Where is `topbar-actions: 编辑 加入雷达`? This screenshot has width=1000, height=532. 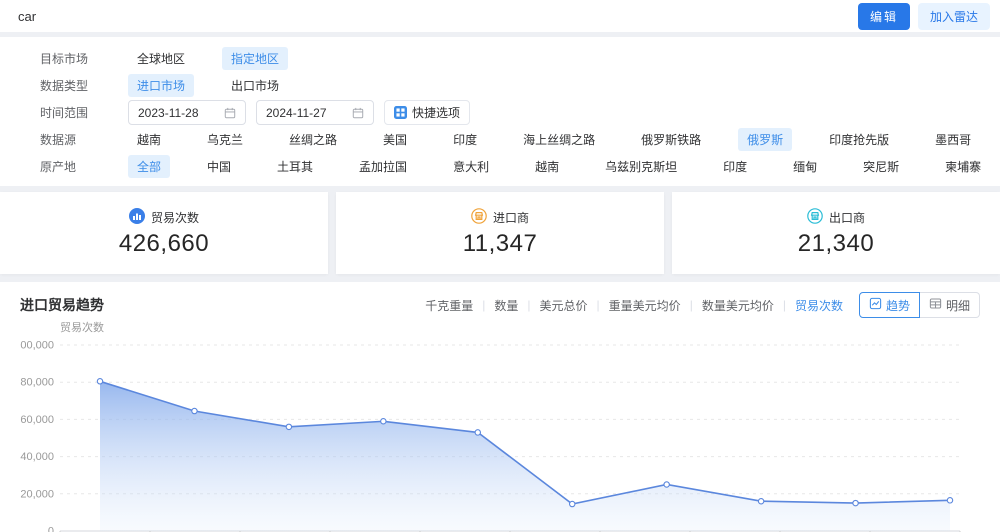
topbar-actions: 编辑 加入雷达 is located at coordinates (923, 16).